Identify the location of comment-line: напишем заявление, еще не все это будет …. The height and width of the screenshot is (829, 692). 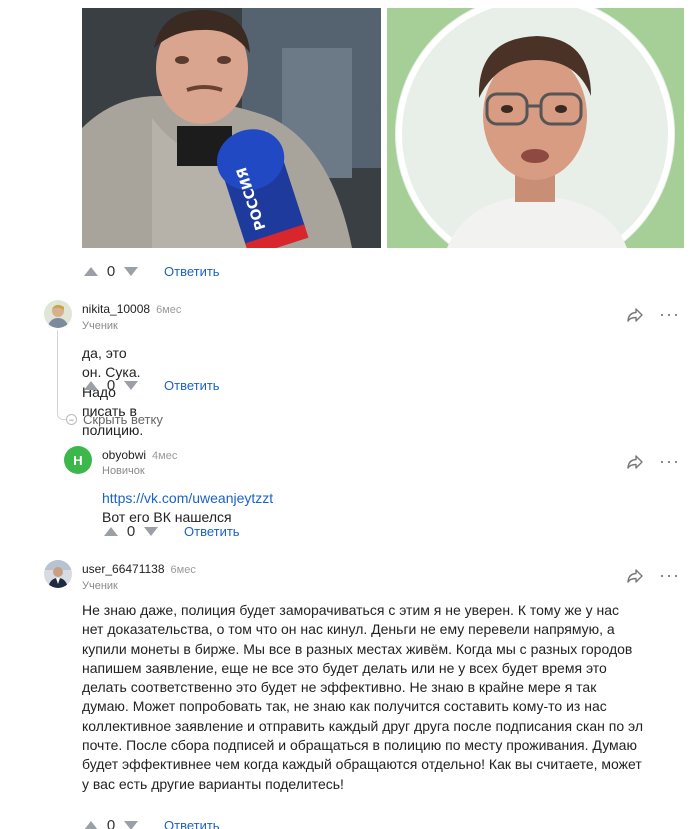
(344, 667).